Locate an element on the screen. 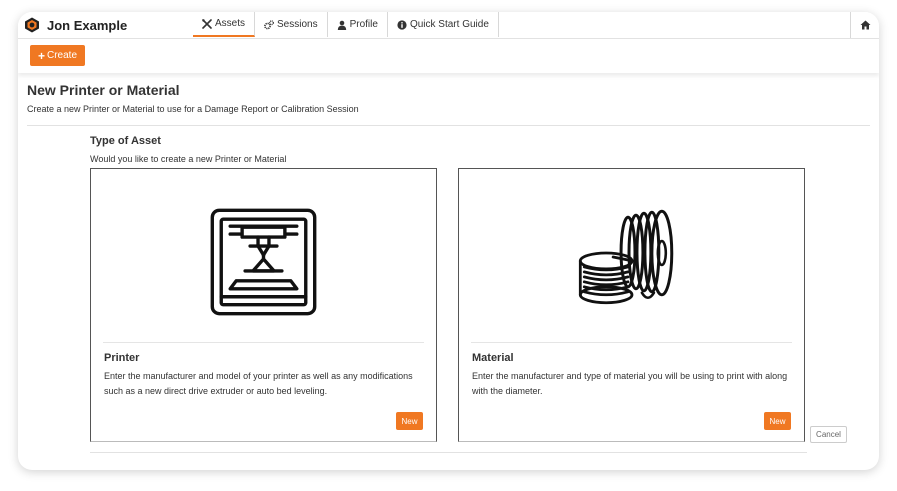 Image resolution: width=897 pixels, height=491 pixels. nav-profile: Profile is located at coordinates (358, 24).